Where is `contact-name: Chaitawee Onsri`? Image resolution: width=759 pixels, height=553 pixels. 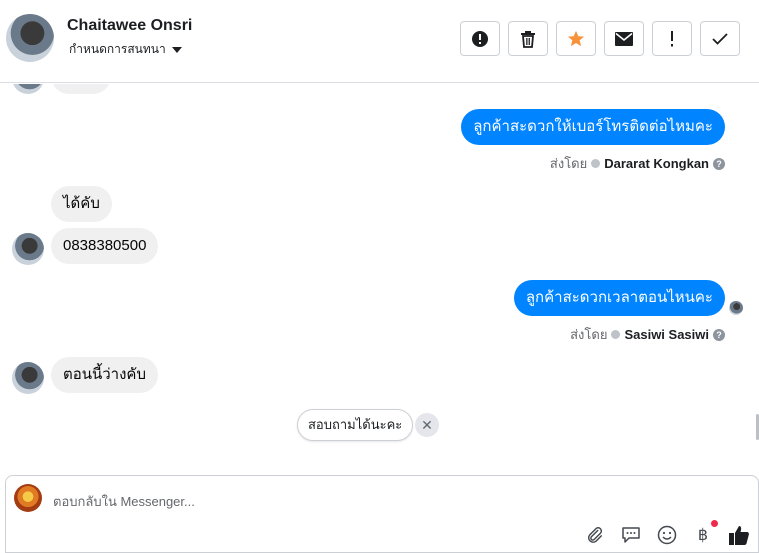 contact-name: Chaitawee Onsri is located at coordinates (129, 26).